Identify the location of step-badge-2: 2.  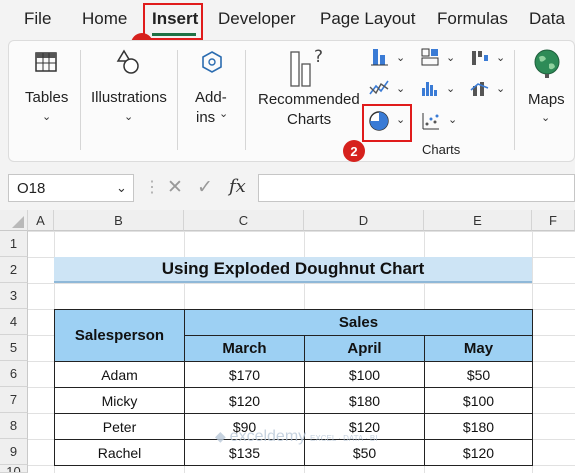
(354, 151).